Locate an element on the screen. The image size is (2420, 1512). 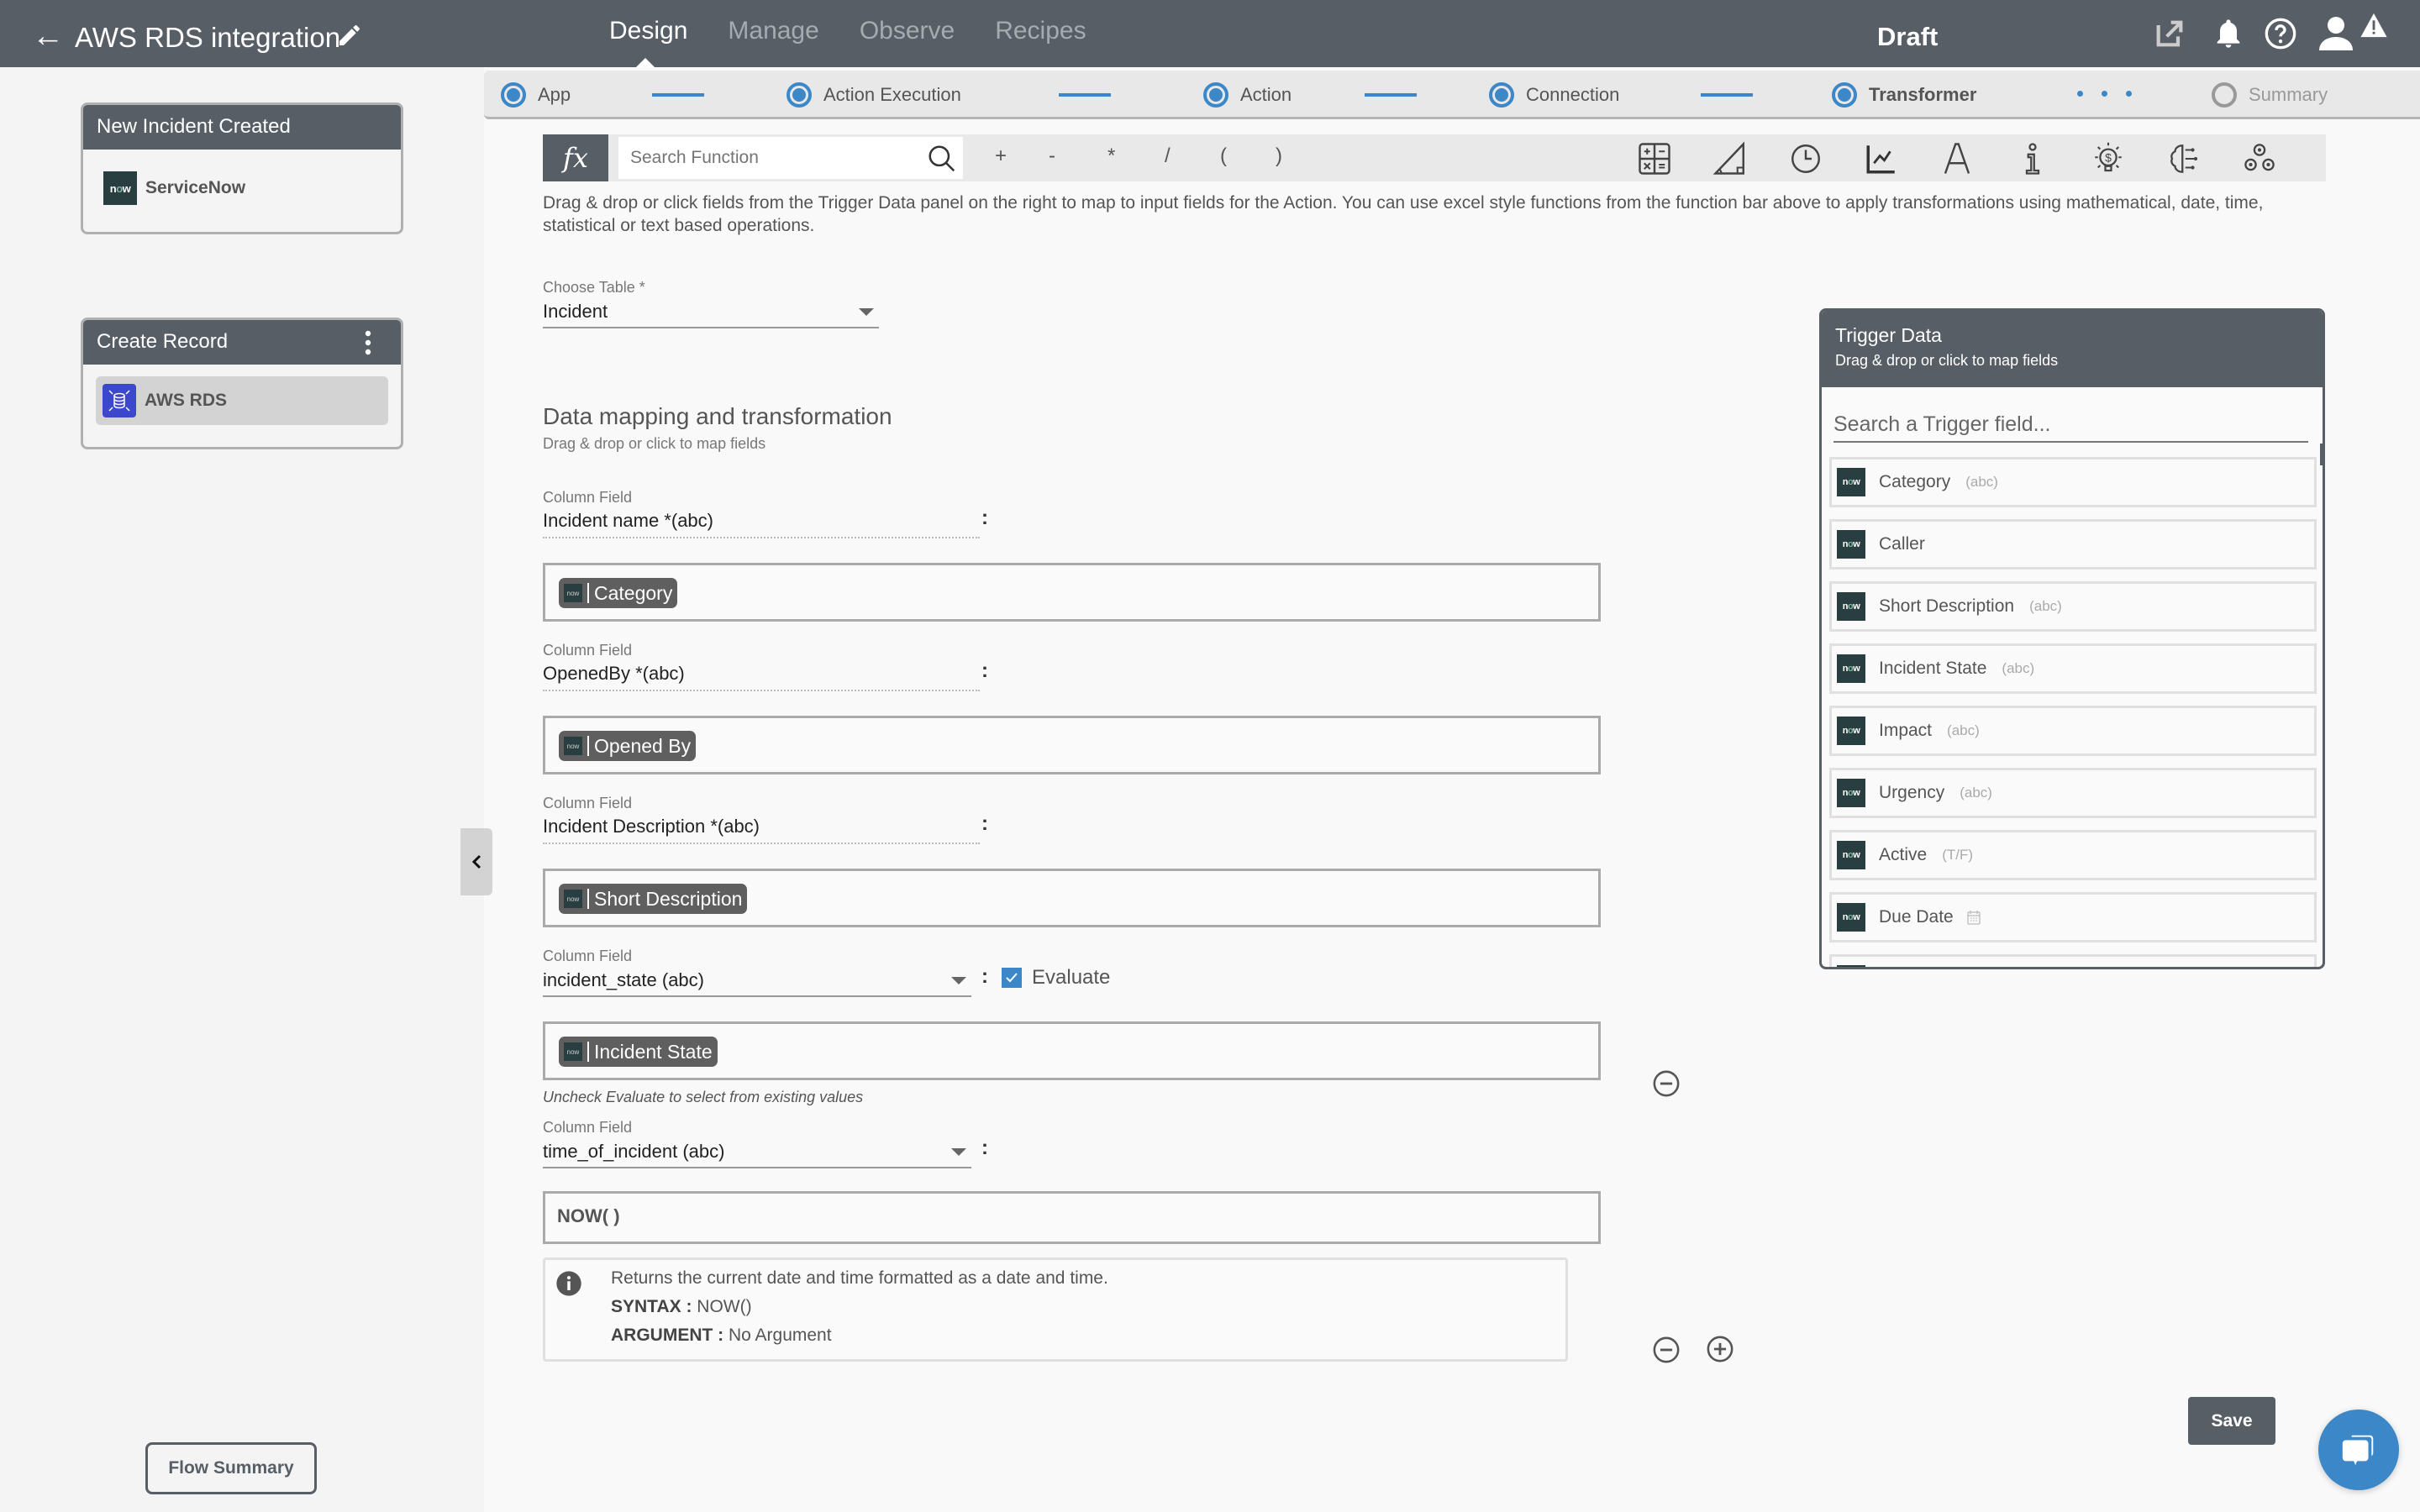
chat-support-button is located at coordinates (2358, 1450).